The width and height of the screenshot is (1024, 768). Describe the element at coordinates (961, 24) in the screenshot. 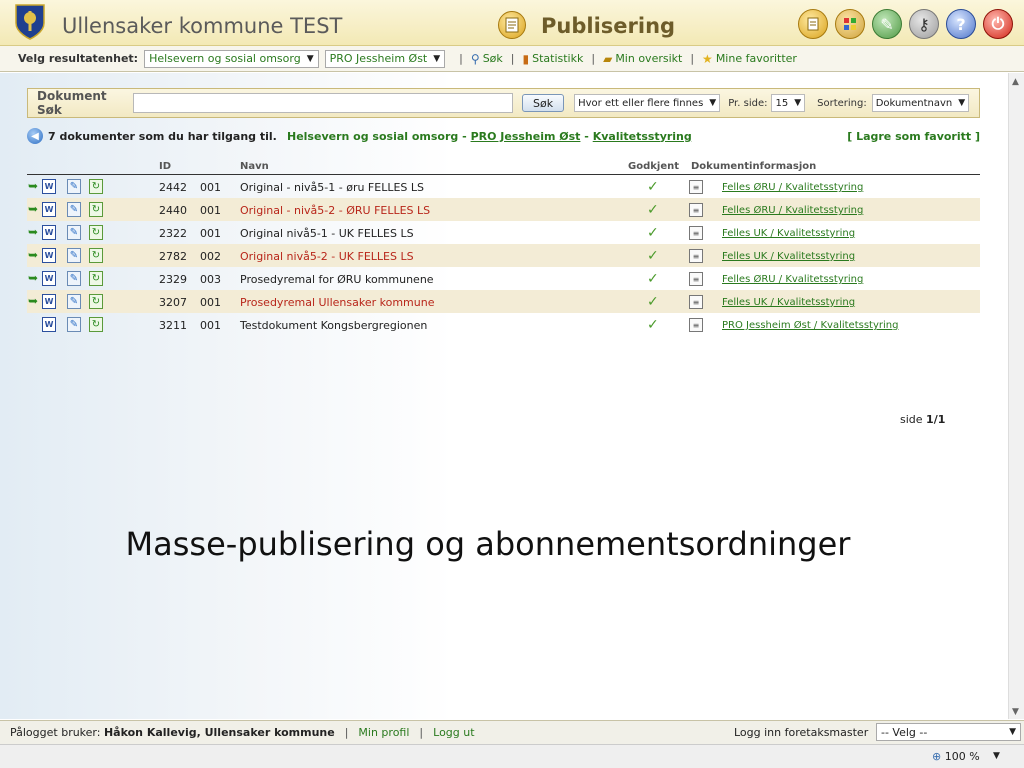

I see `help-button: ?` at that location.